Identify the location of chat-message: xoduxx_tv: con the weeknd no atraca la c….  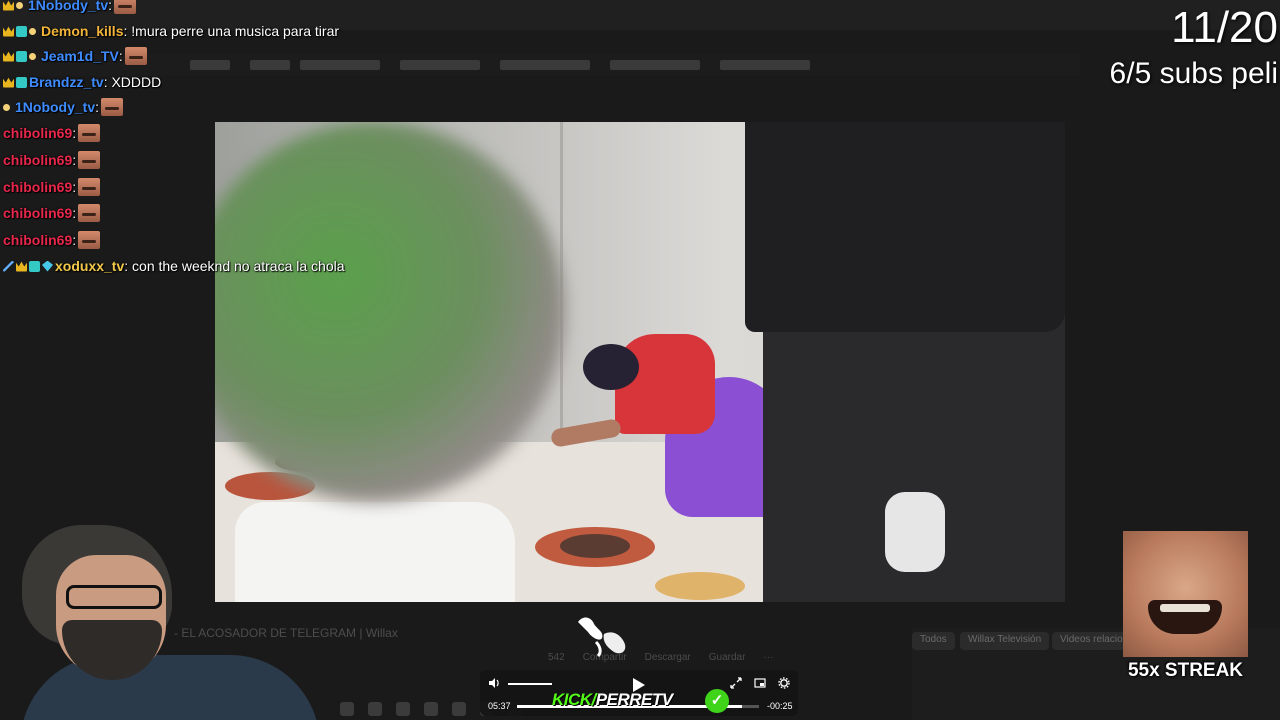
(174, 266).